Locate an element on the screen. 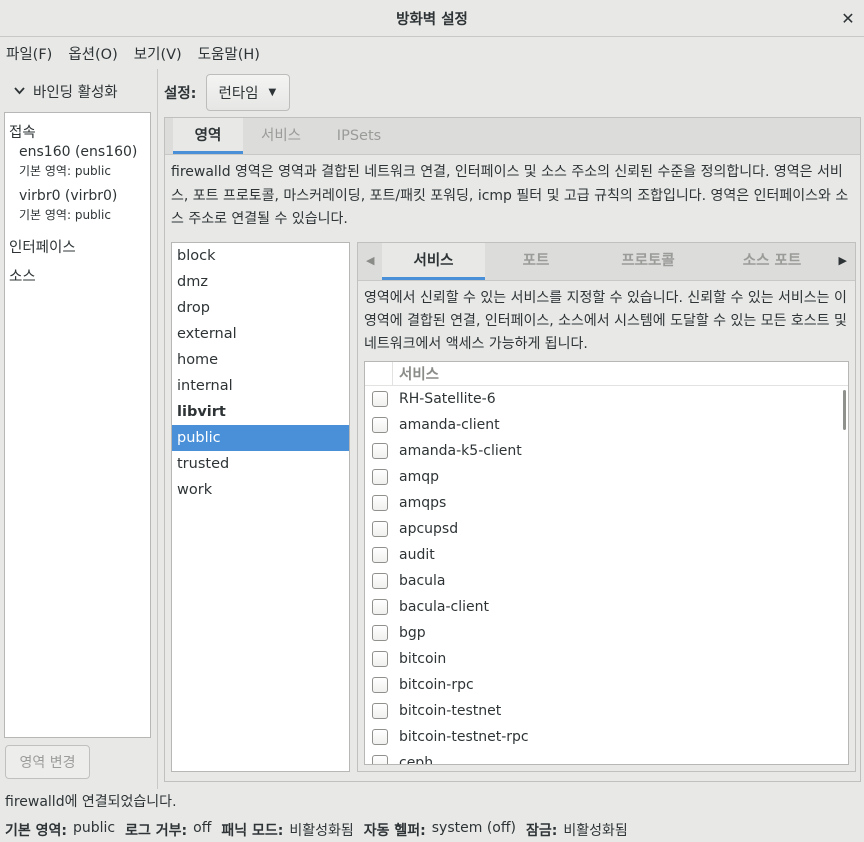 Image resolution: width=864 pixels, height=842 pixels. service-row: amanda-k5-client is located at coordinates (606, 451).